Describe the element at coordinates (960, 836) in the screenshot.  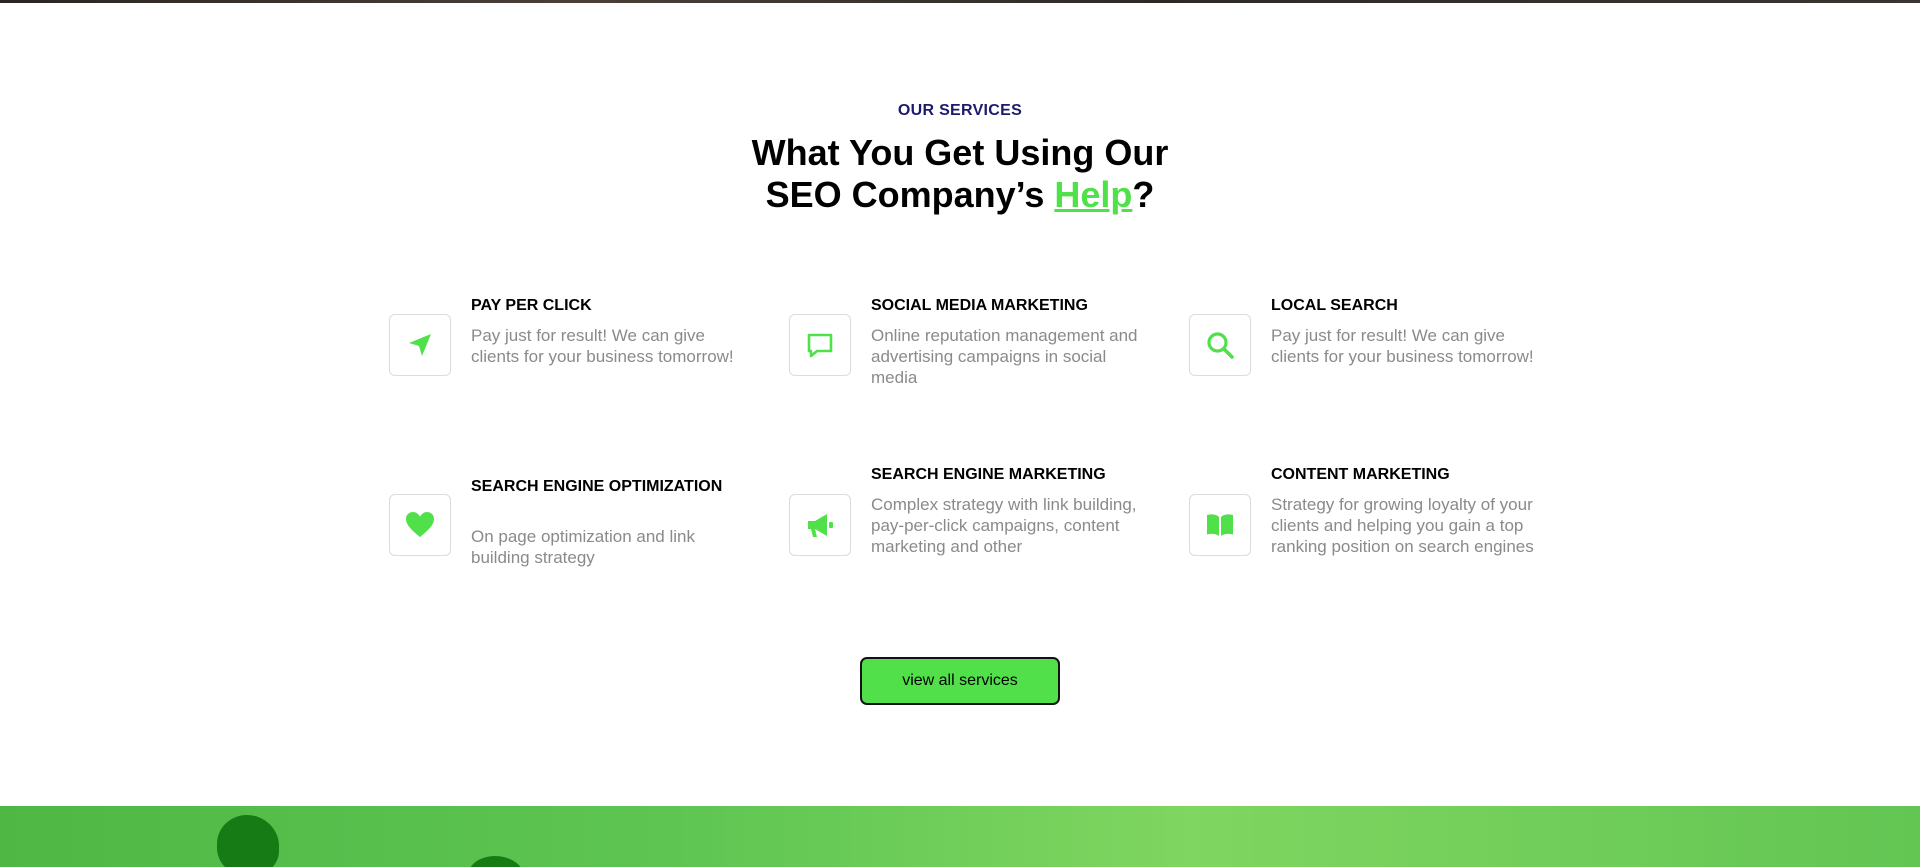
I see `footer-banner` at that location.